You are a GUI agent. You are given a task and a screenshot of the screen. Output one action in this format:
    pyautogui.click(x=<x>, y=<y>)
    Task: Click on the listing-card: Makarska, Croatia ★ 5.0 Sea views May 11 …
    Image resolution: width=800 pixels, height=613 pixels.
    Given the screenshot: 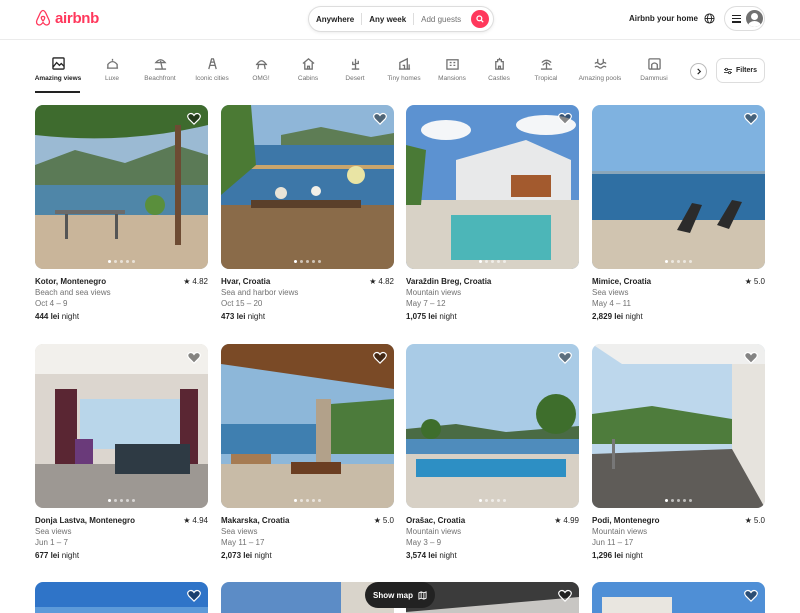 What is the action you would take?
    pyautogui.click(x=307, y=452)
    